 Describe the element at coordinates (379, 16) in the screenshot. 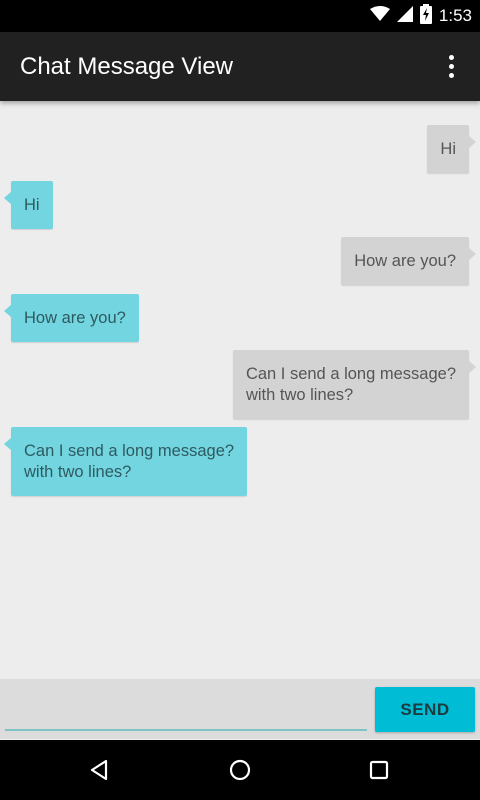

I see `wifi-icon` at that location.